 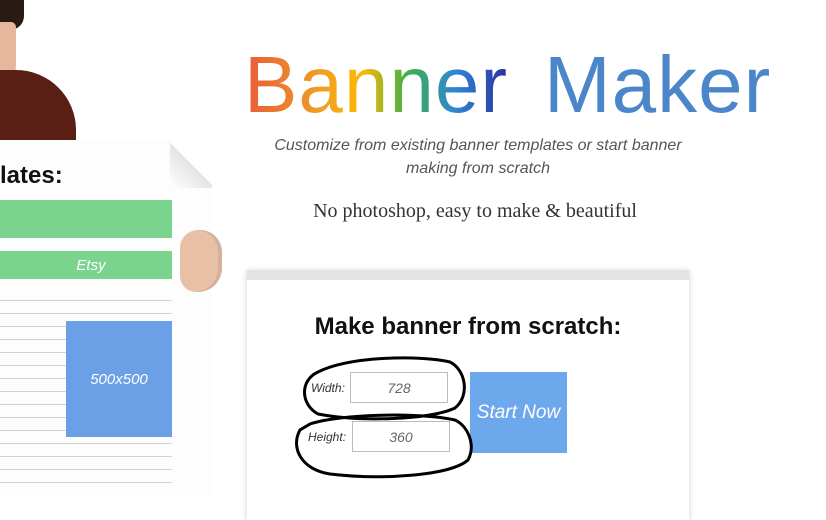 What do you see at coordinates (399, 387) in the screenshot?
I see `width-input` at bounding box center [399, 387].